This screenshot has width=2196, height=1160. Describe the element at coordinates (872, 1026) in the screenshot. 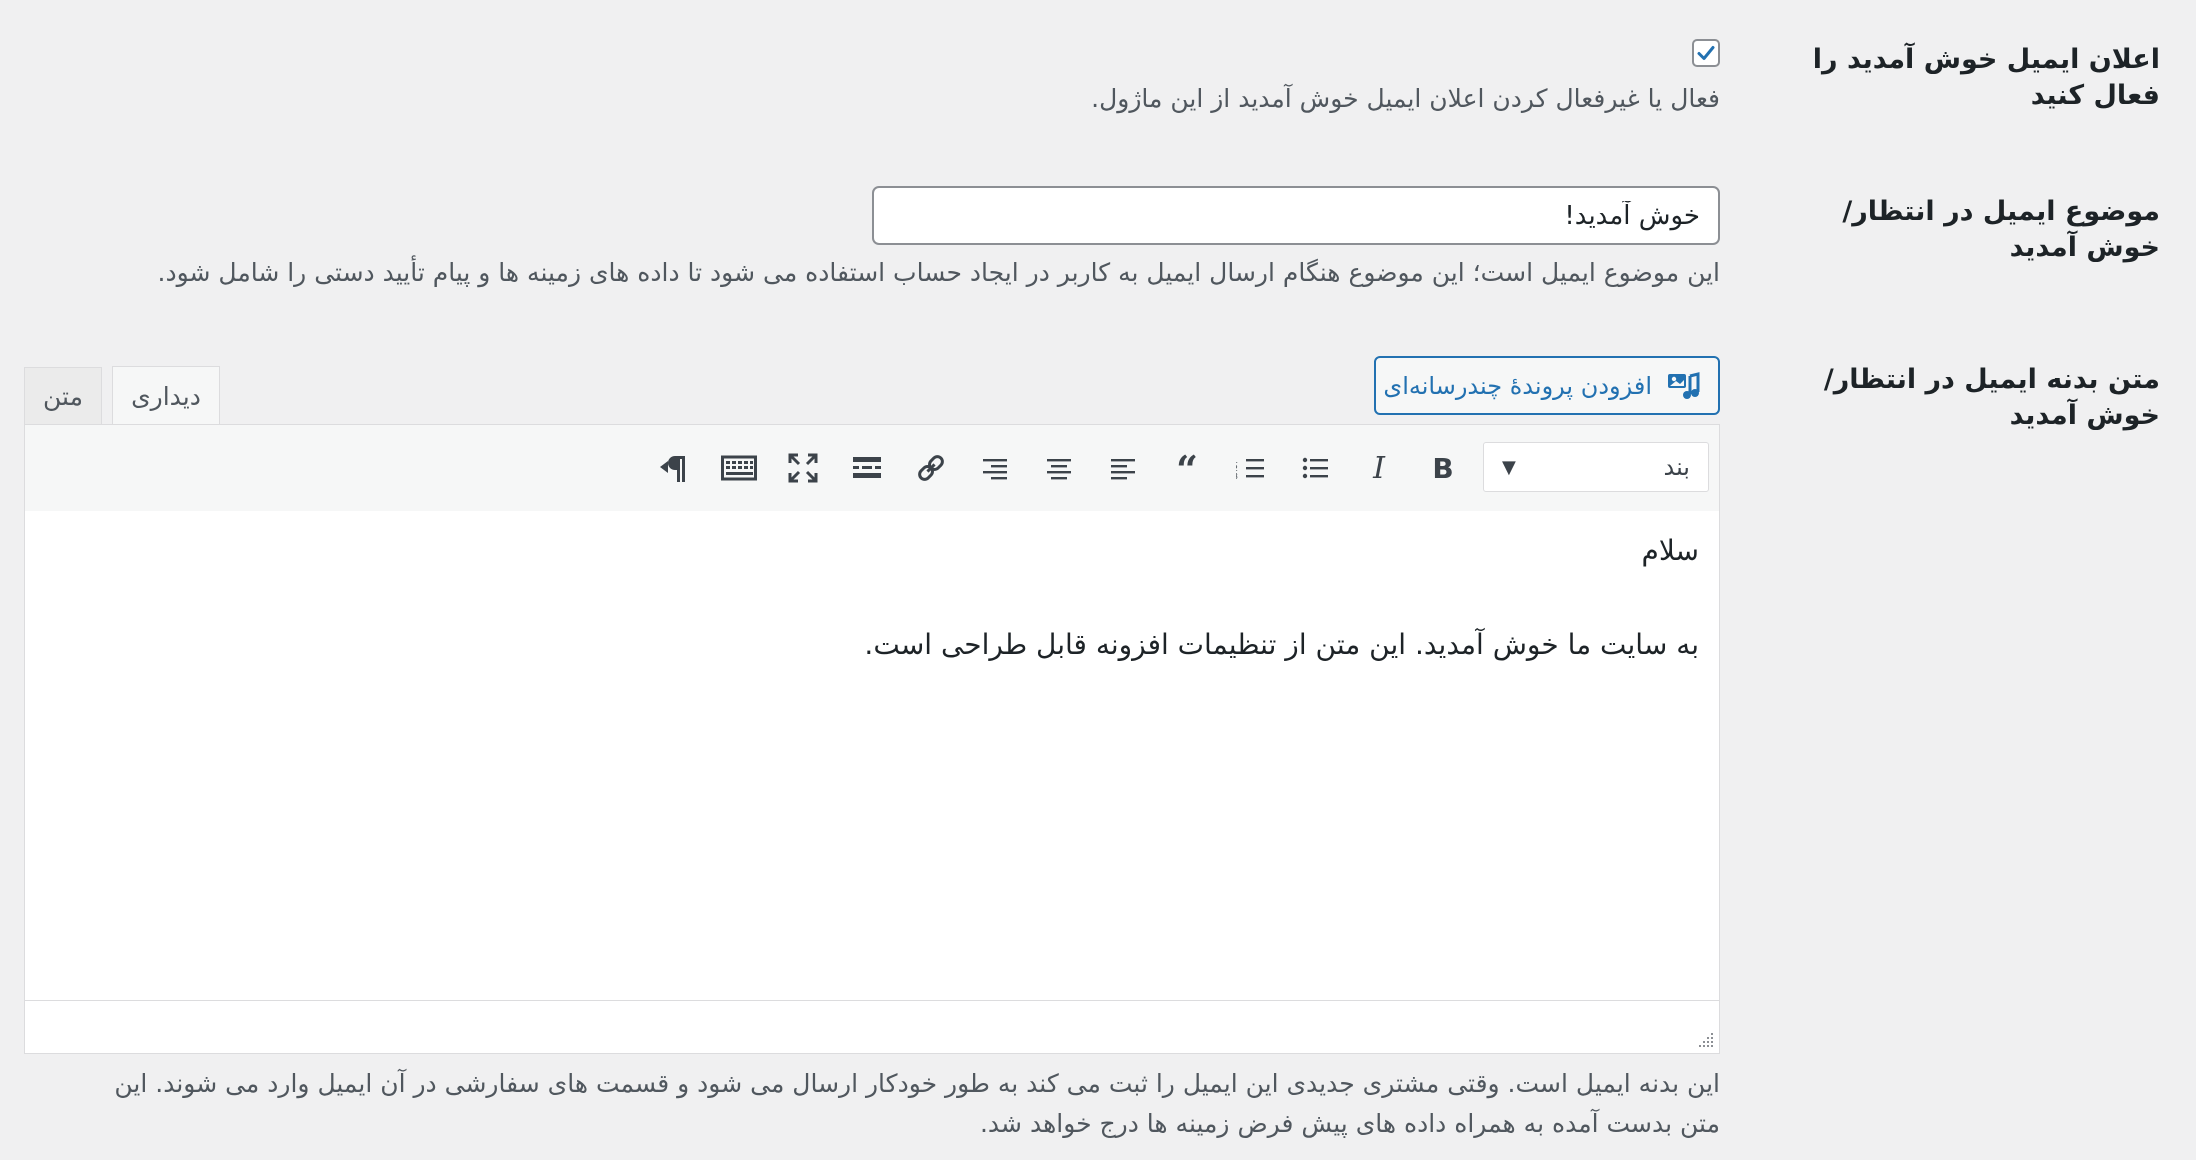

I see `editor-statusbar` at that location.